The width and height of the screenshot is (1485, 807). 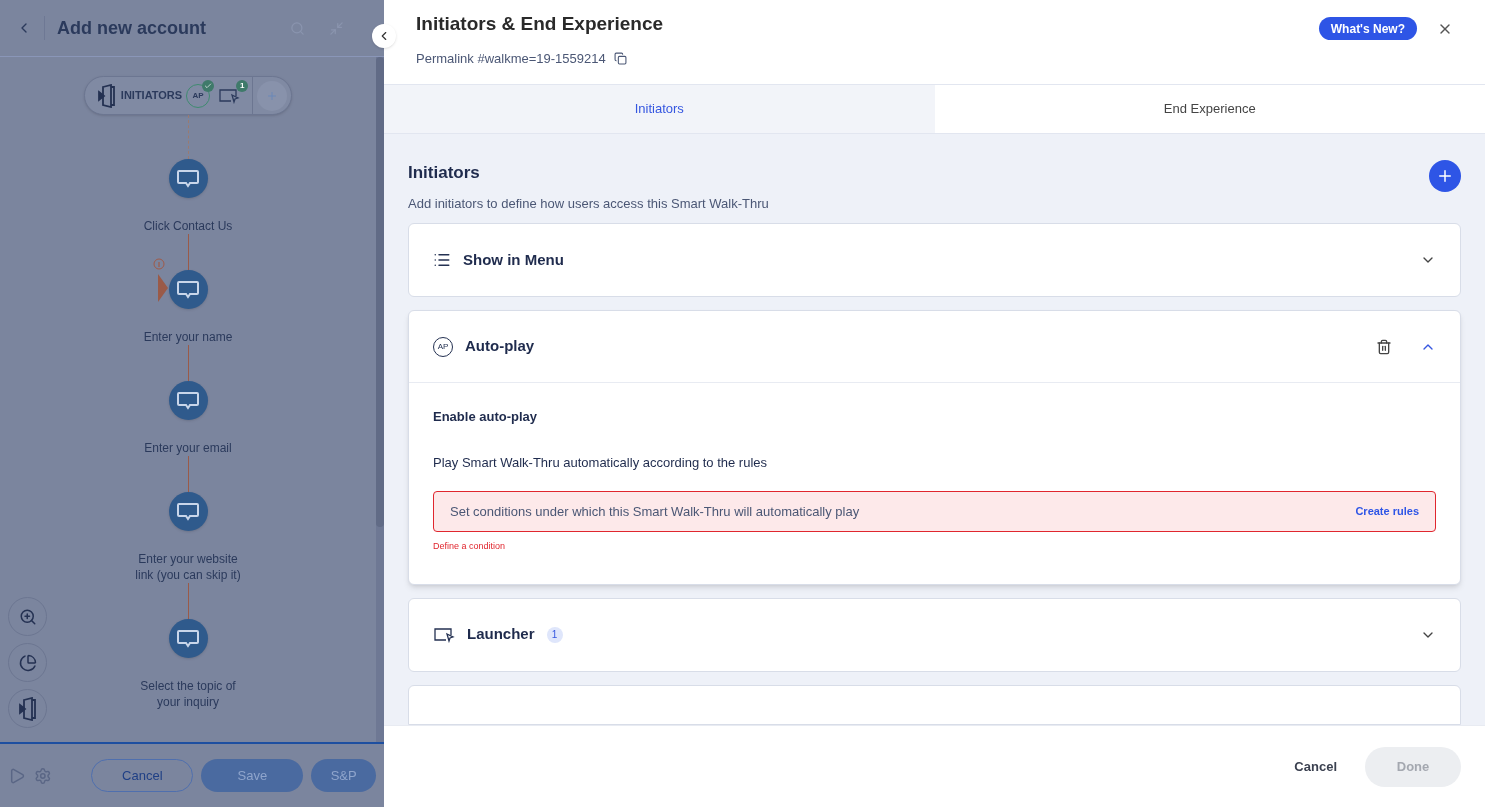 What do you see at coordinates (1387, 511) in the screenshot?
I see `create-rules-link: Create rules` at bounding box center [1387, 511].